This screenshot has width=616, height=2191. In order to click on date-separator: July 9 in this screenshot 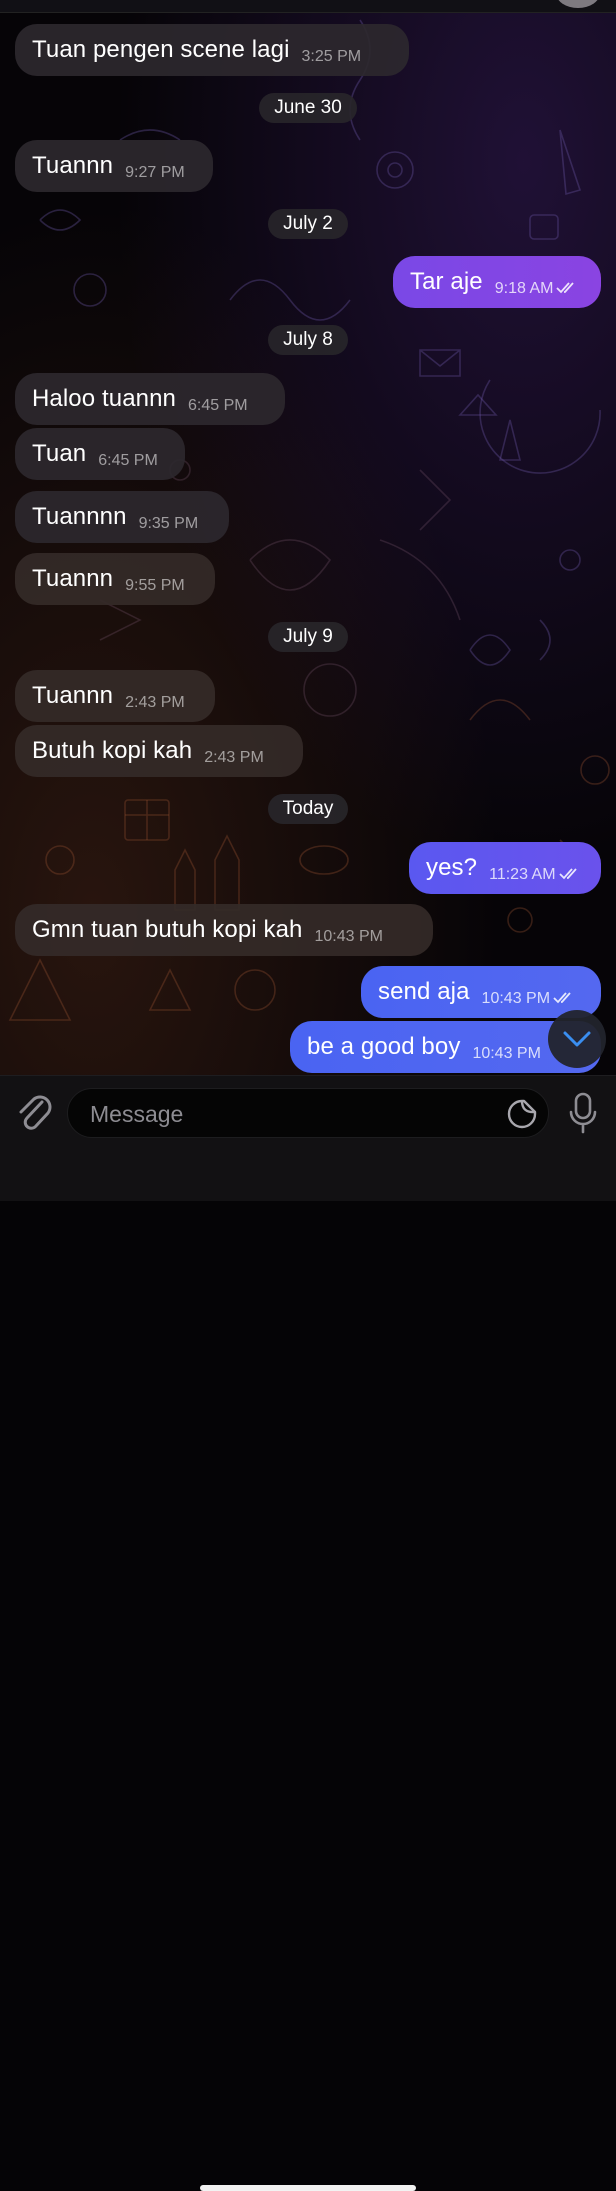, I will do `click(308, 637)`.